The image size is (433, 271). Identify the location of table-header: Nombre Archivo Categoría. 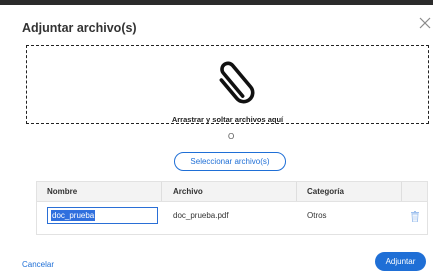
(232, 192).